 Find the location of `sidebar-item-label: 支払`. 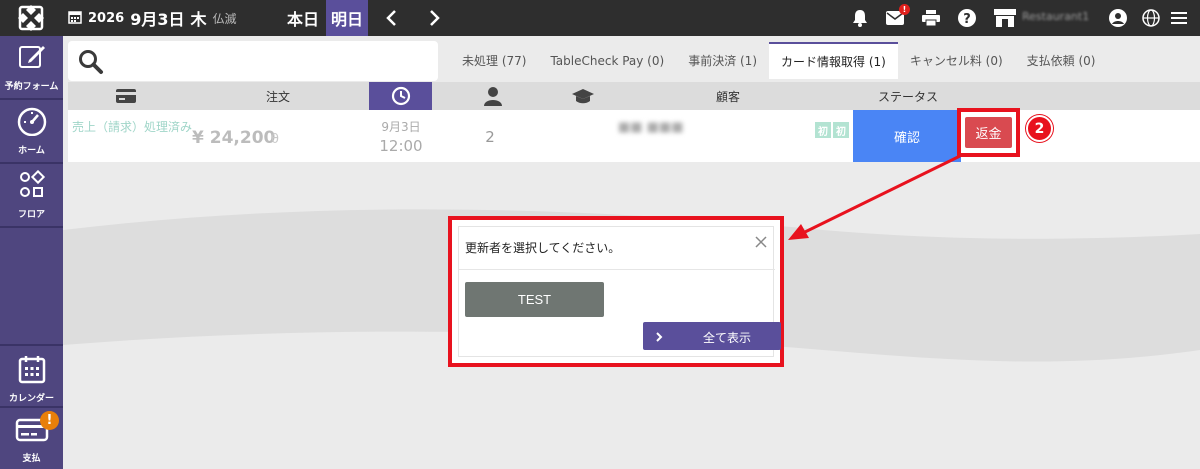

sidebar-item-label: 支払 is located at coordinates (31, 459).